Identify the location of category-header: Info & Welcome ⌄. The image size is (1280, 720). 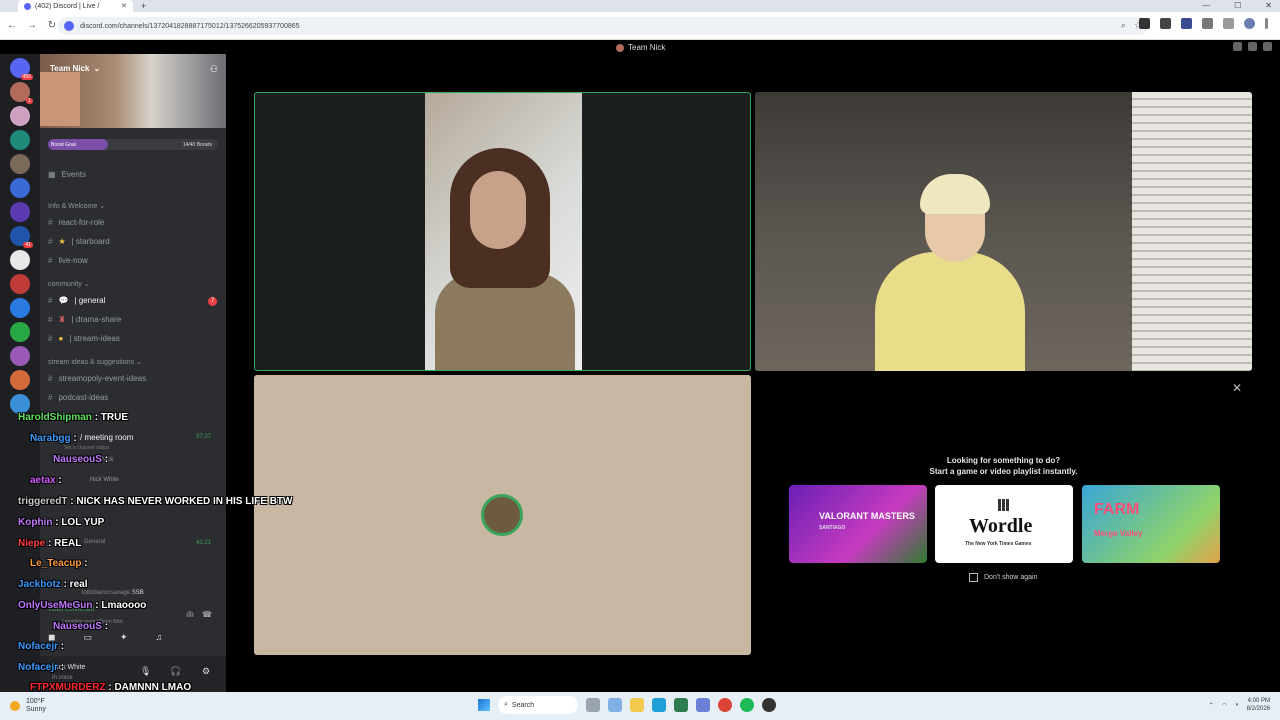
(76, 206).